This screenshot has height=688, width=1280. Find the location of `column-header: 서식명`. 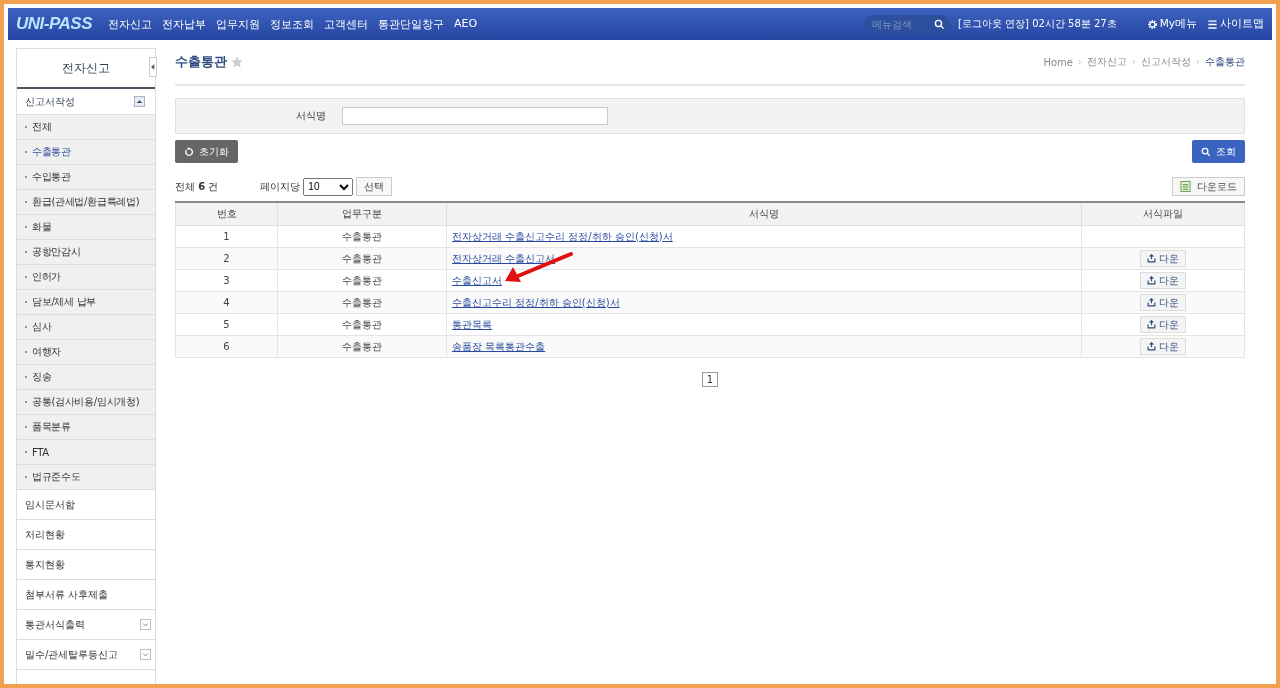

column-header: 서식명 is located at coordinates (764, 214).